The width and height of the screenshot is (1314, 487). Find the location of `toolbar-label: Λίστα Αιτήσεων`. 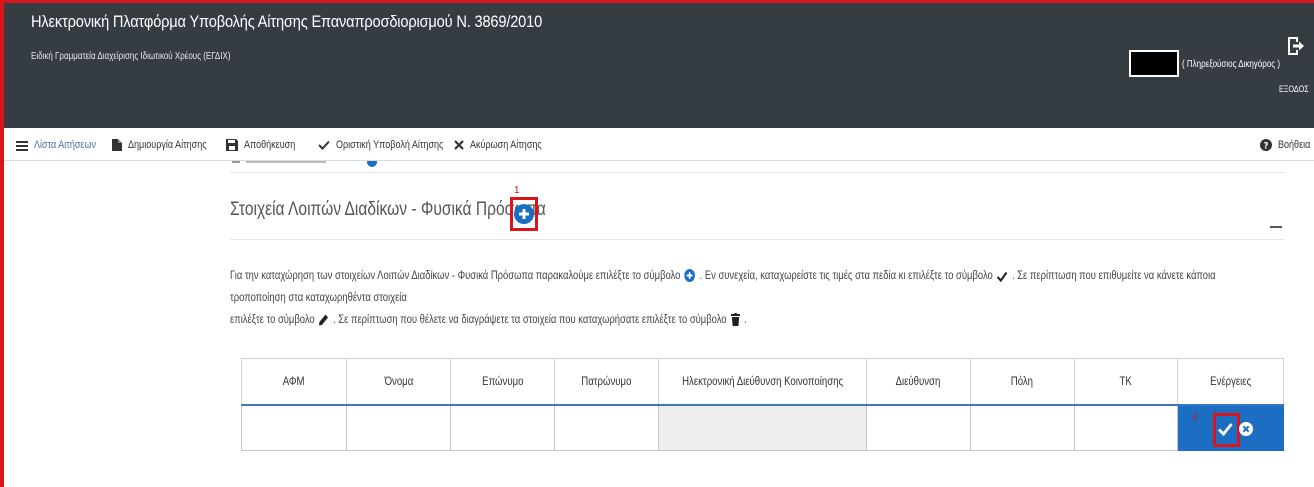

toolbar-label: Λίστα Αιτήσεων is located at coordinates (65, 145).